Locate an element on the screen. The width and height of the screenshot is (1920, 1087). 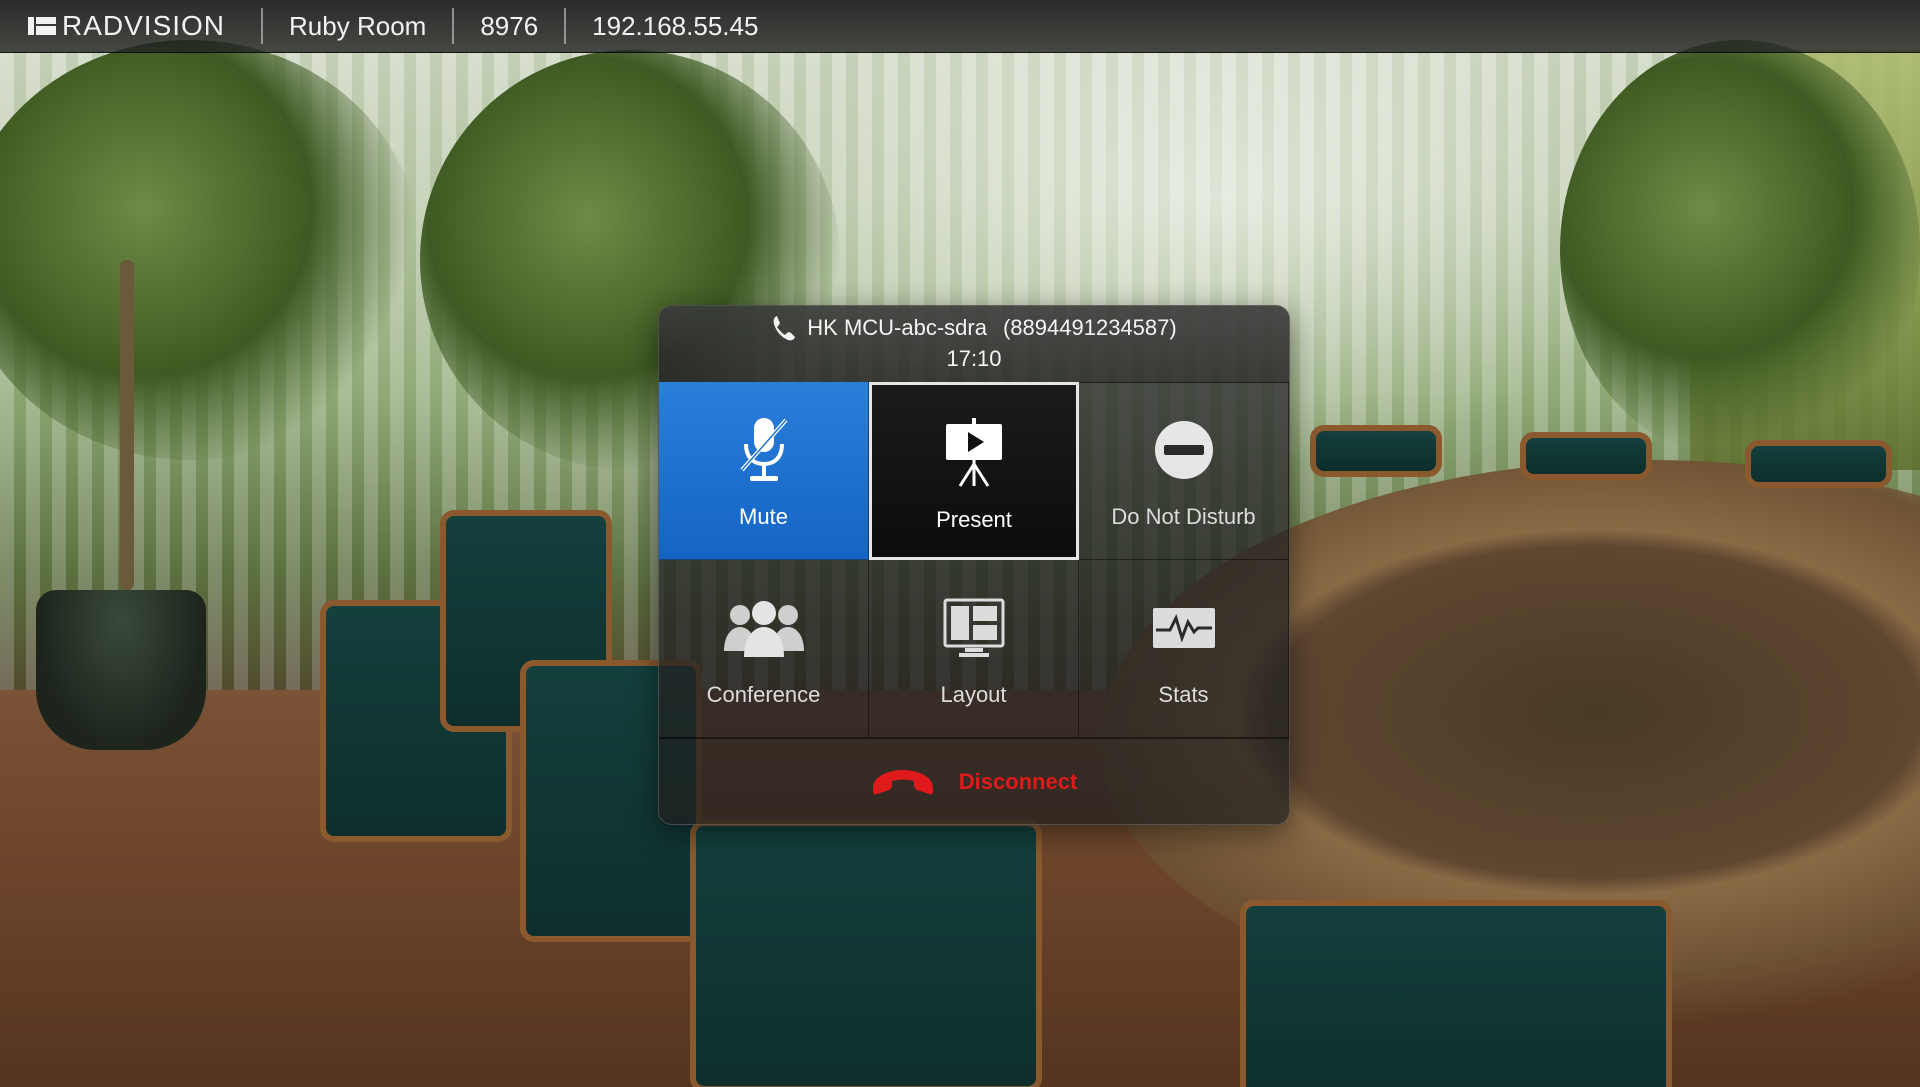
stats-button: Stats is located at coordinates (1184, 649).